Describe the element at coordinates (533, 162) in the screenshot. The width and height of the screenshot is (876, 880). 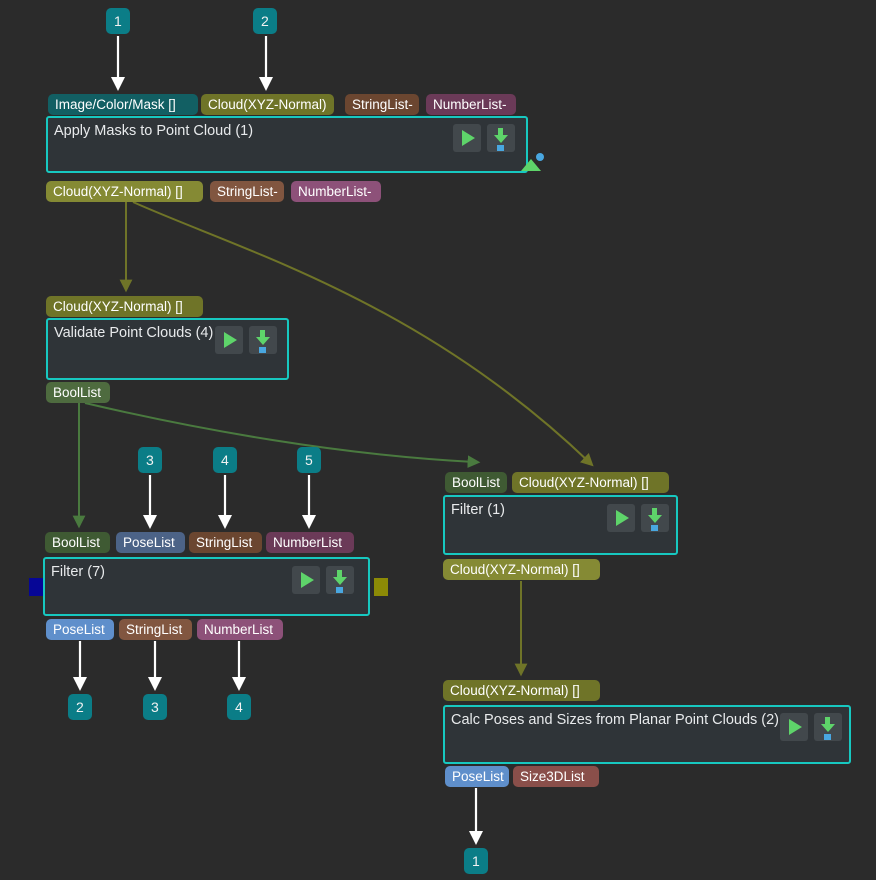
I see `image-preview-icon` at that location.